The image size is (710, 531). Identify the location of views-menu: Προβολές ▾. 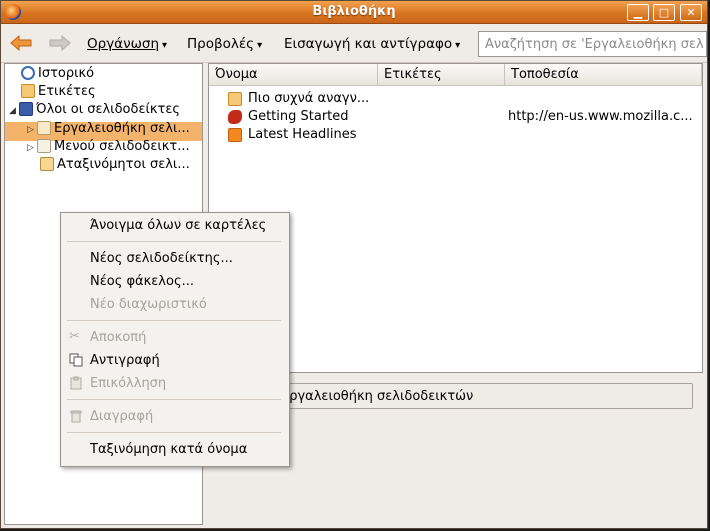
(224, 44).